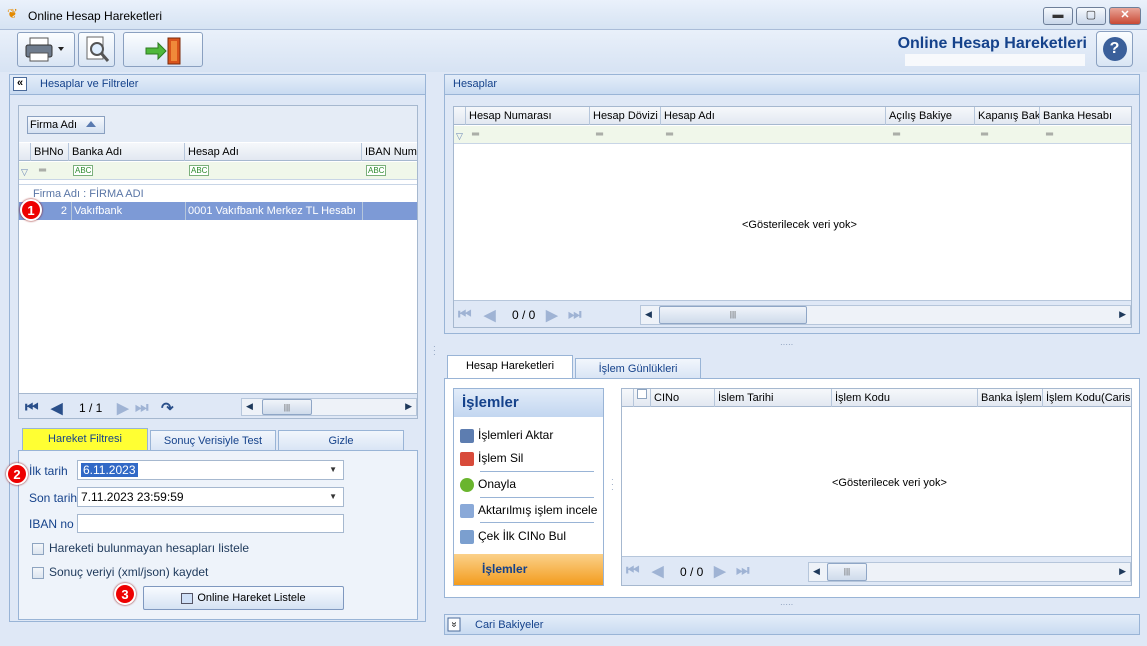 The width and height of the screenshot is (1147, 646). I want to click on accounts-filter-row: ▽ ═ ═ ═ ═ ═ ═, so click(792, 135).